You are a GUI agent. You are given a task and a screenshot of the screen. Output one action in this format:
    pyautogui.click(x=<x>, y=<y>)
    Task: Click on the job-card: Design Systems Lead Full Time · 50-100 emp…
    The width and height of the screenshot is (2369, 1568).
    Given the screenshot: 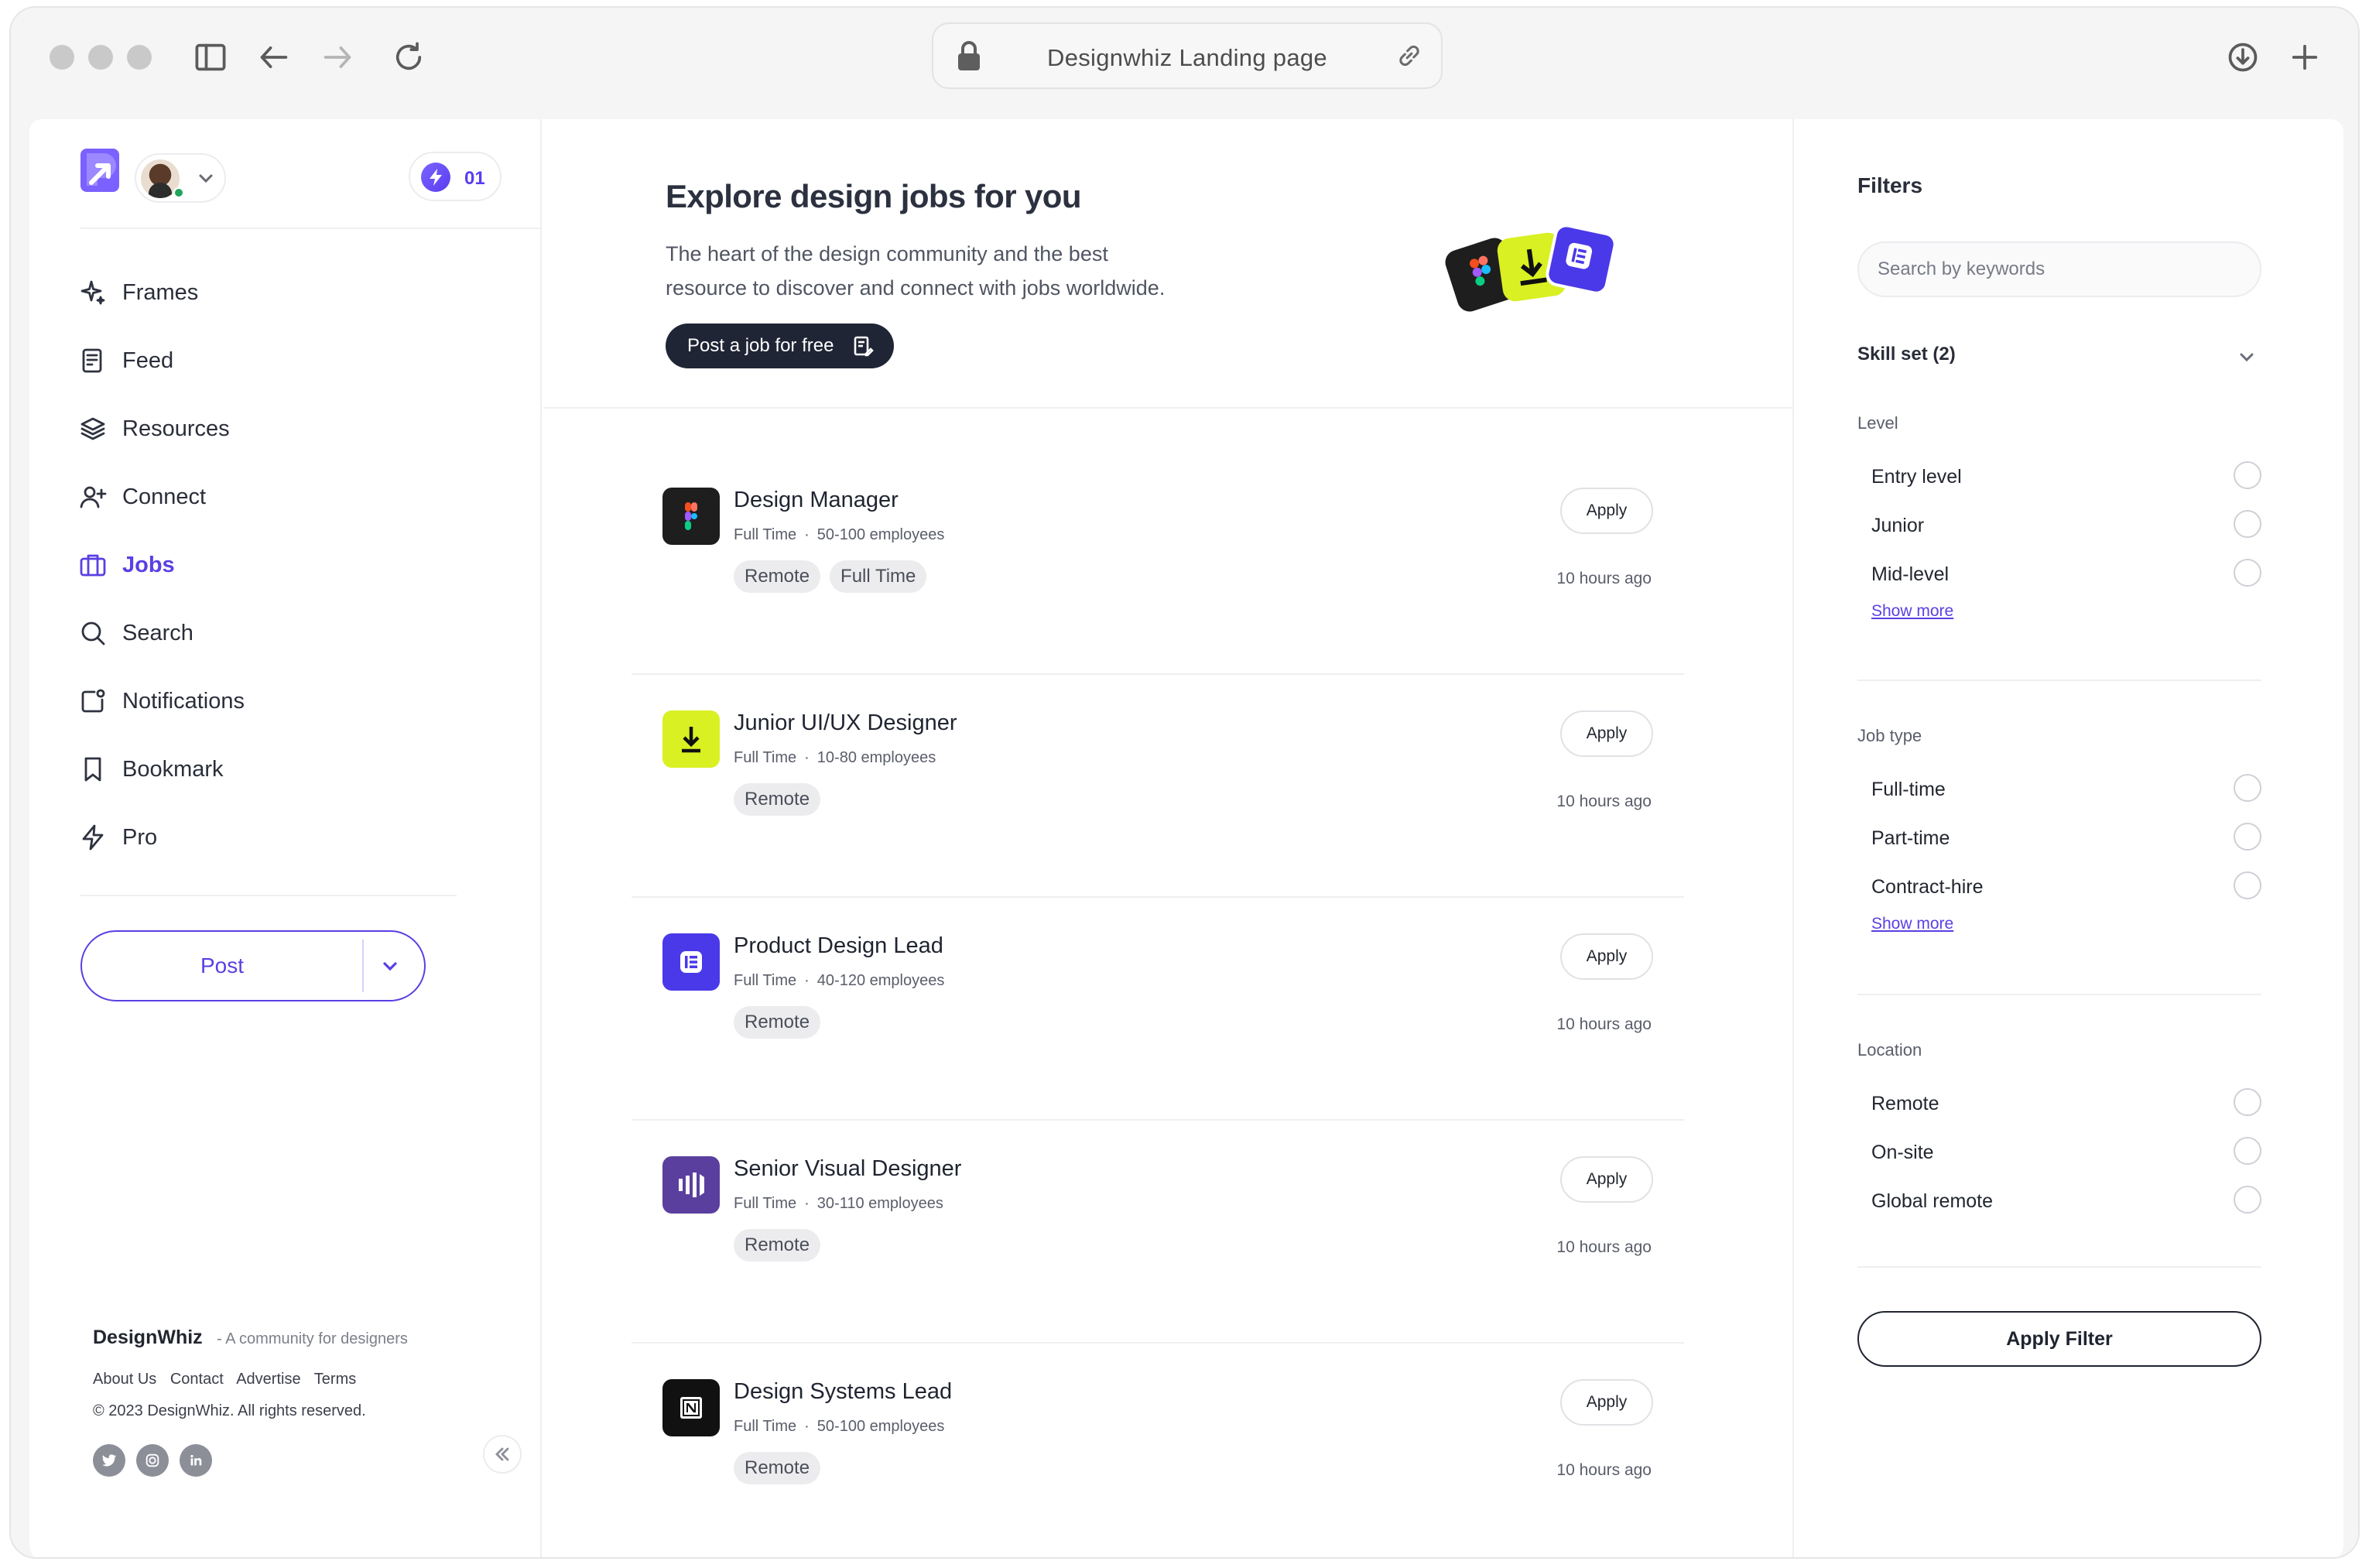 What is the action you would take?
    pyautogui.click(x=1158, y=1450)
    